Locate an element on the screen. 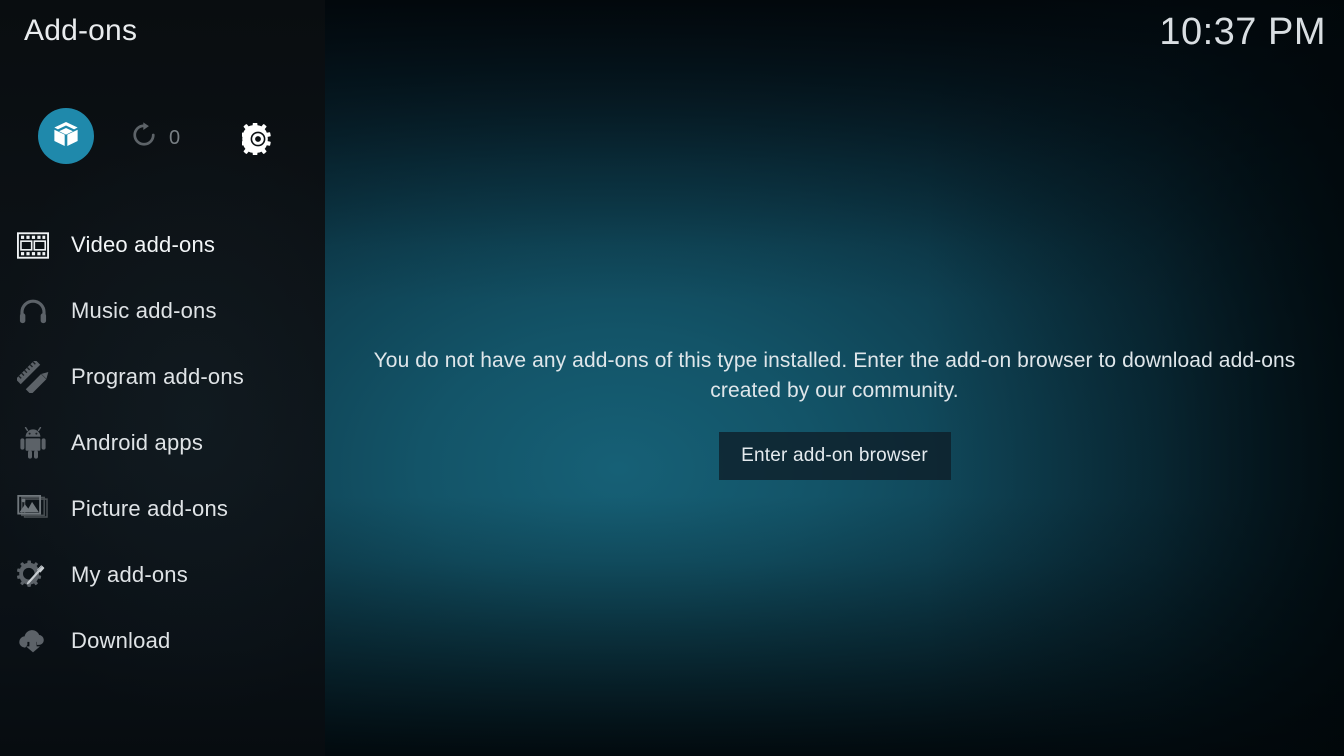 Image resolution: width=1344 pixels, height=756 pixels. update-count: 0 is located at coordinates (175, 137).